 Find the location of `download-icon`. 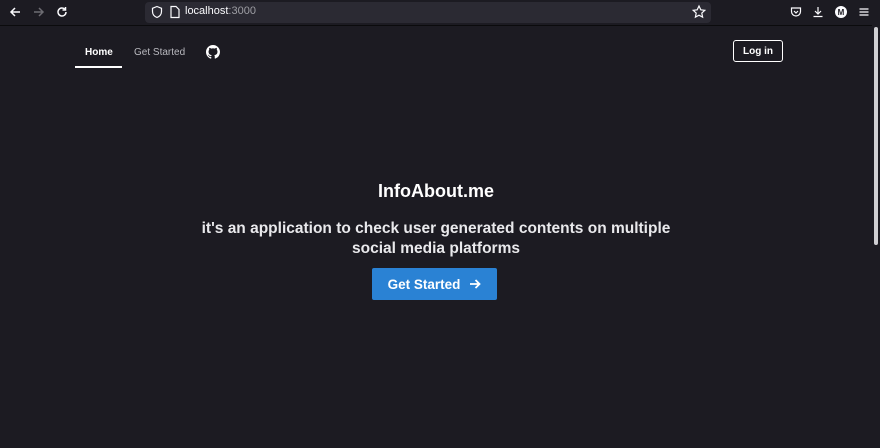

download-icon is located at coordinates (818, 12).